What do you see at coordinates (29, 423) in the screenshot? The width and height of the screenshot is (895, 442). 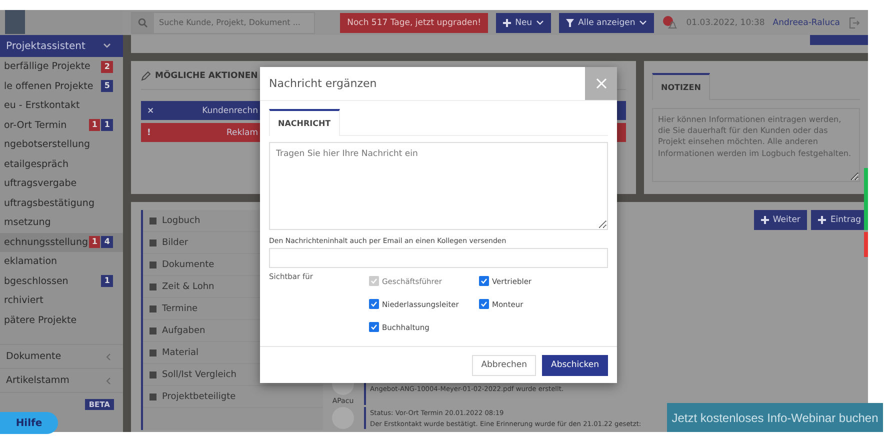 I see `help-button: Hilfe` at bounding box center [29, 423].